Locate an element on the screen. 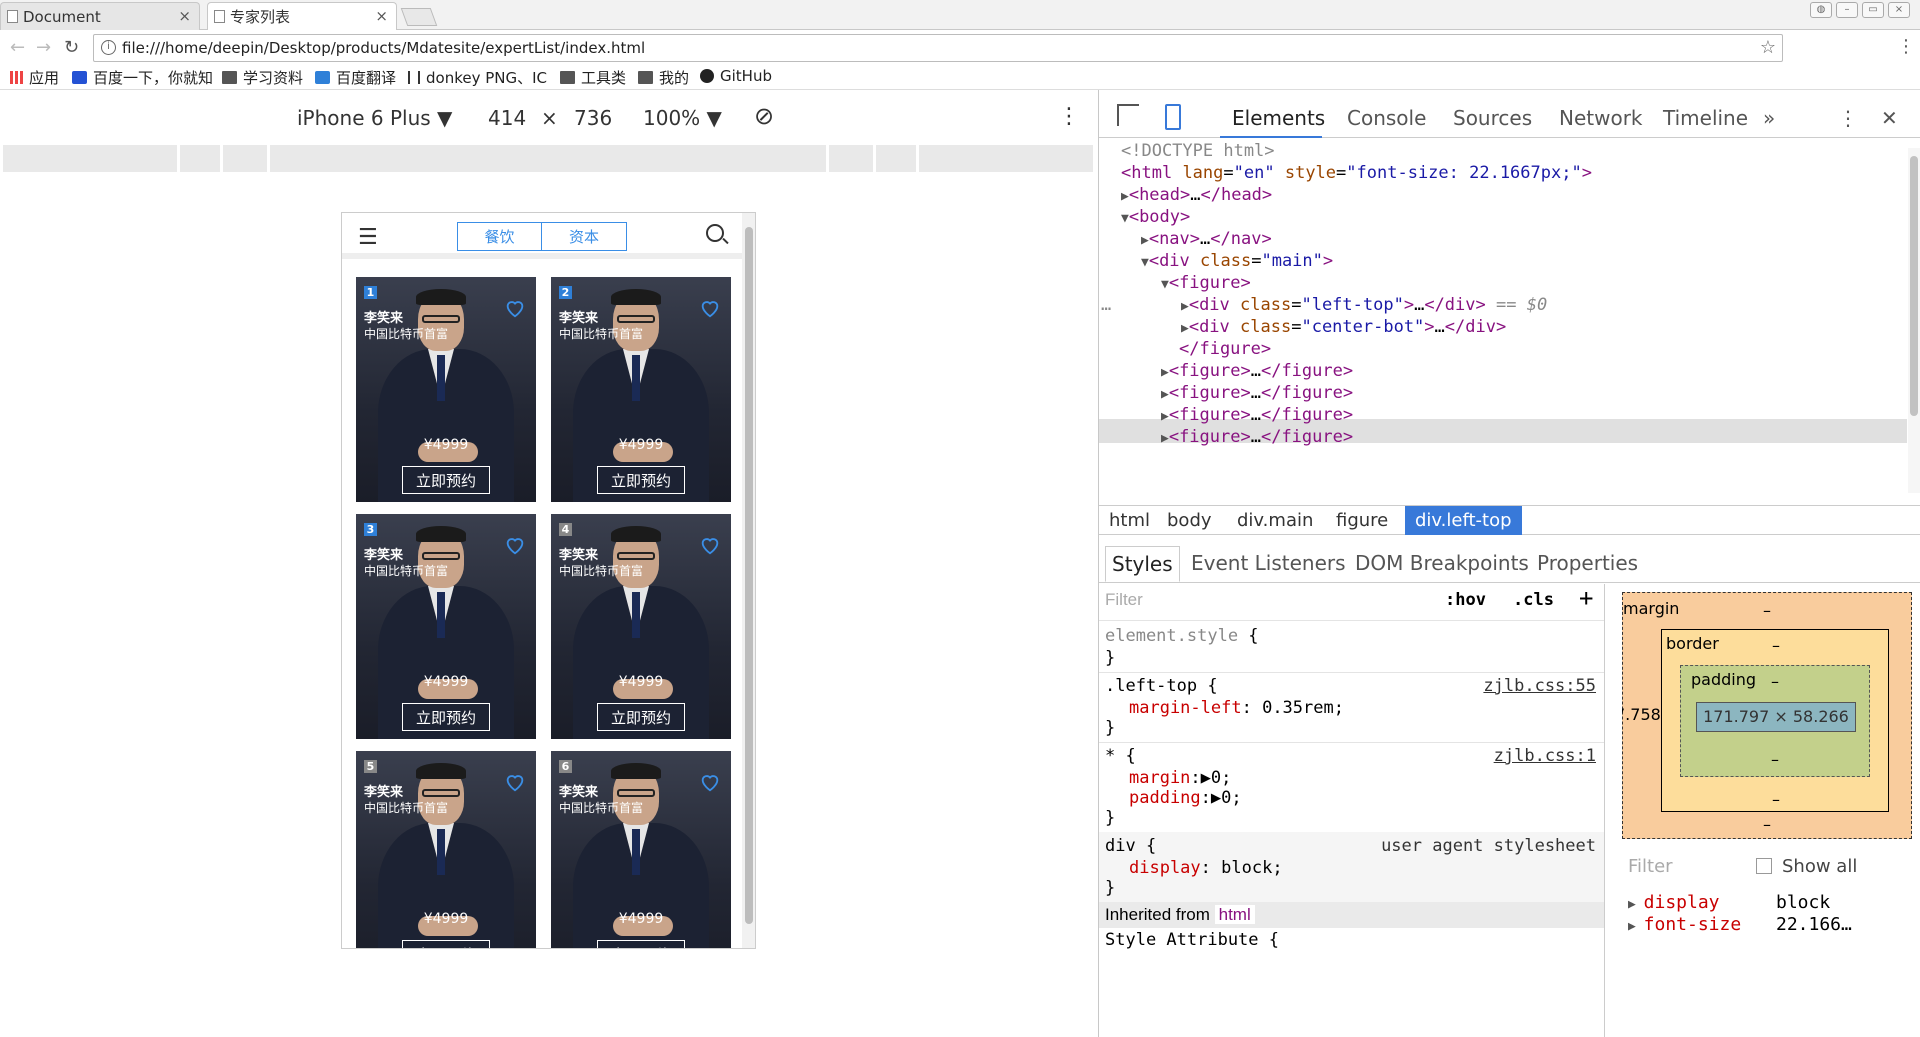  box-padding: padding – – 171.797 × 58.266 is located at coordinates (1775, 721).